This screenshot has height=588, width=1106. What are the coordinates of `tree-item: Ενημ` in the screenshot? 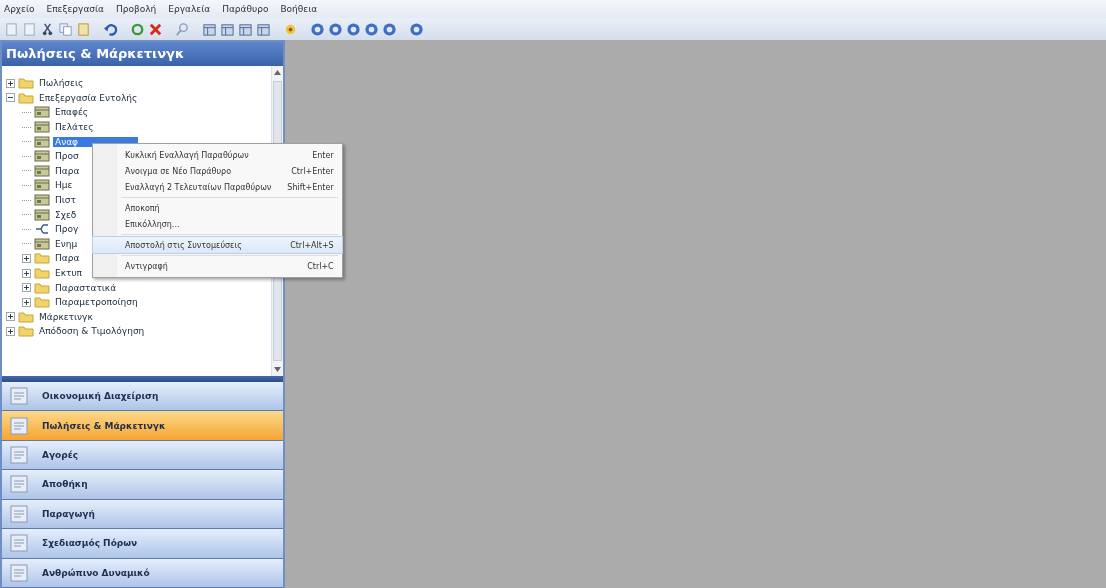 It's located at (66, 243).